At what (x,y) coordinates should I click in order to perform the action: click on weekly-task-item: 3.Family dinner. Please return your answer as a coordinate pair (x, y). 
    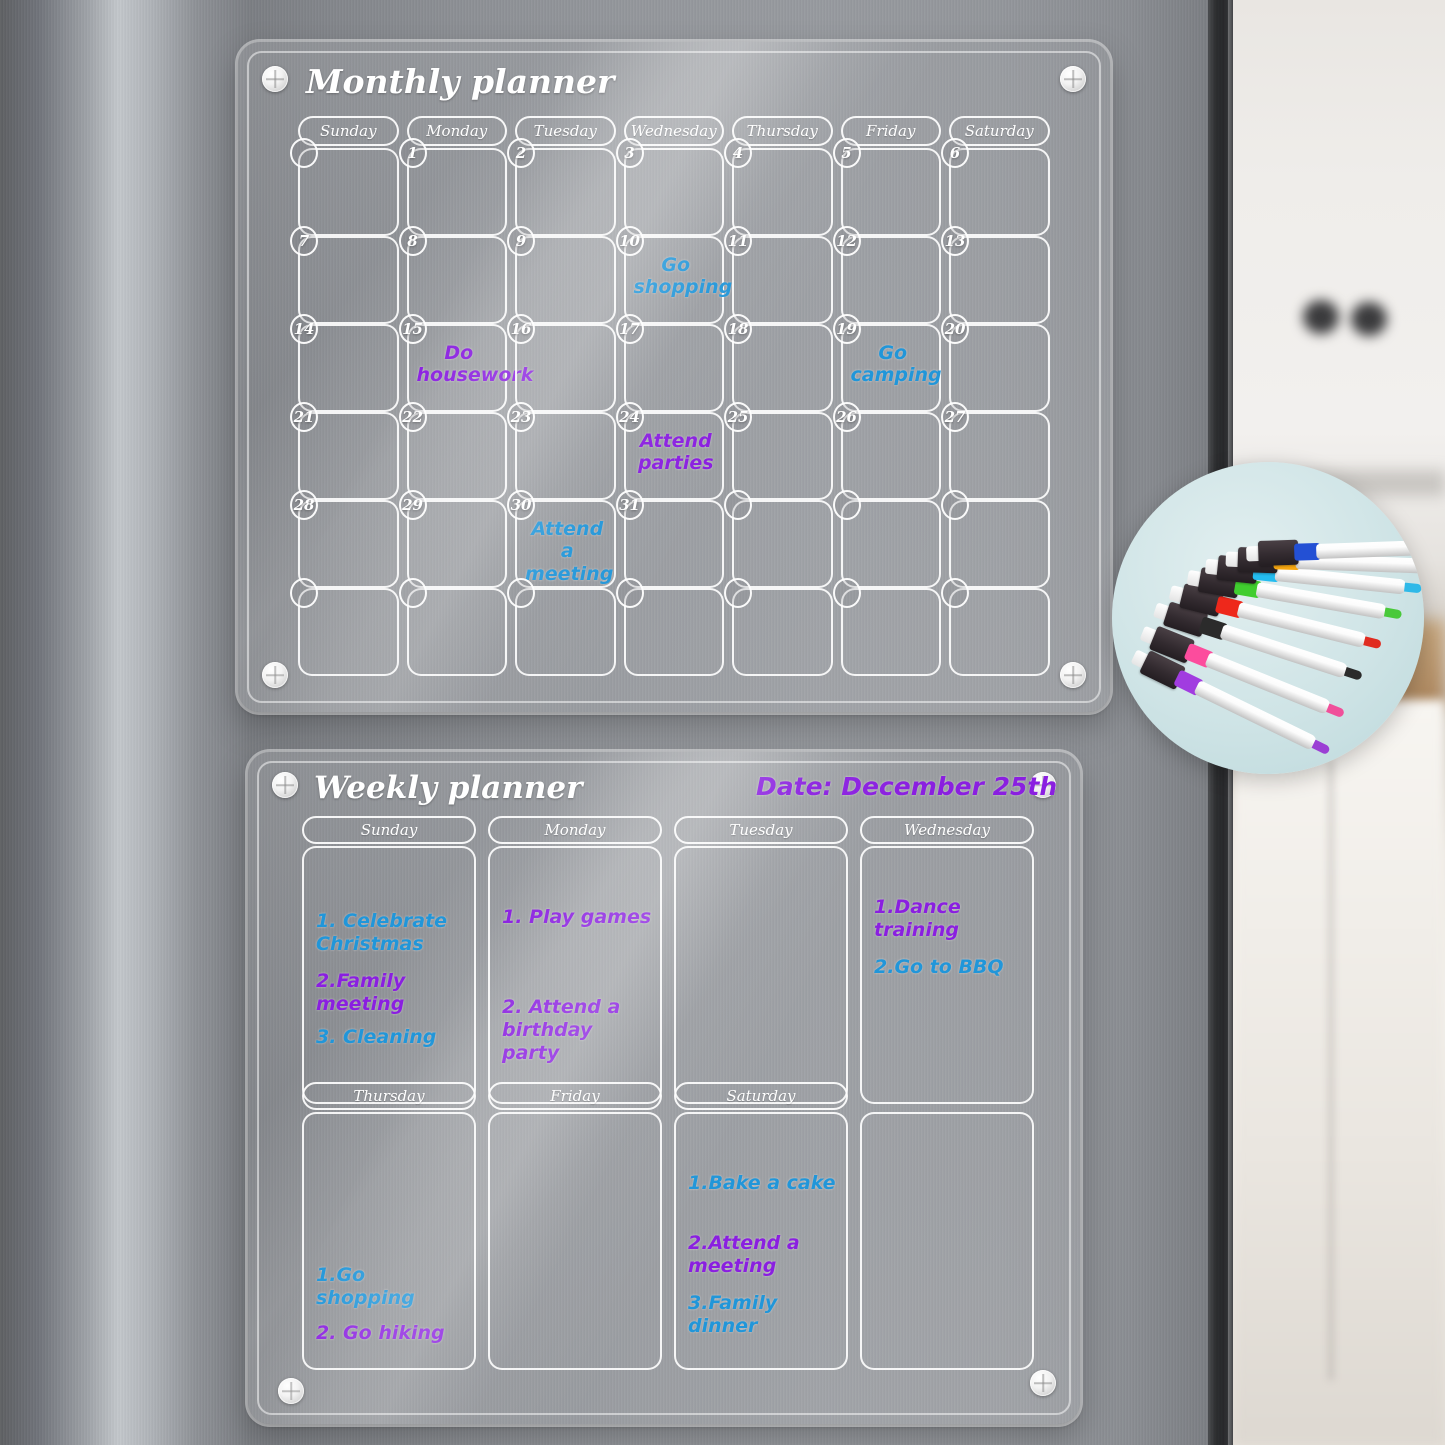
    Looking at the image, I should click on (733, 1315).